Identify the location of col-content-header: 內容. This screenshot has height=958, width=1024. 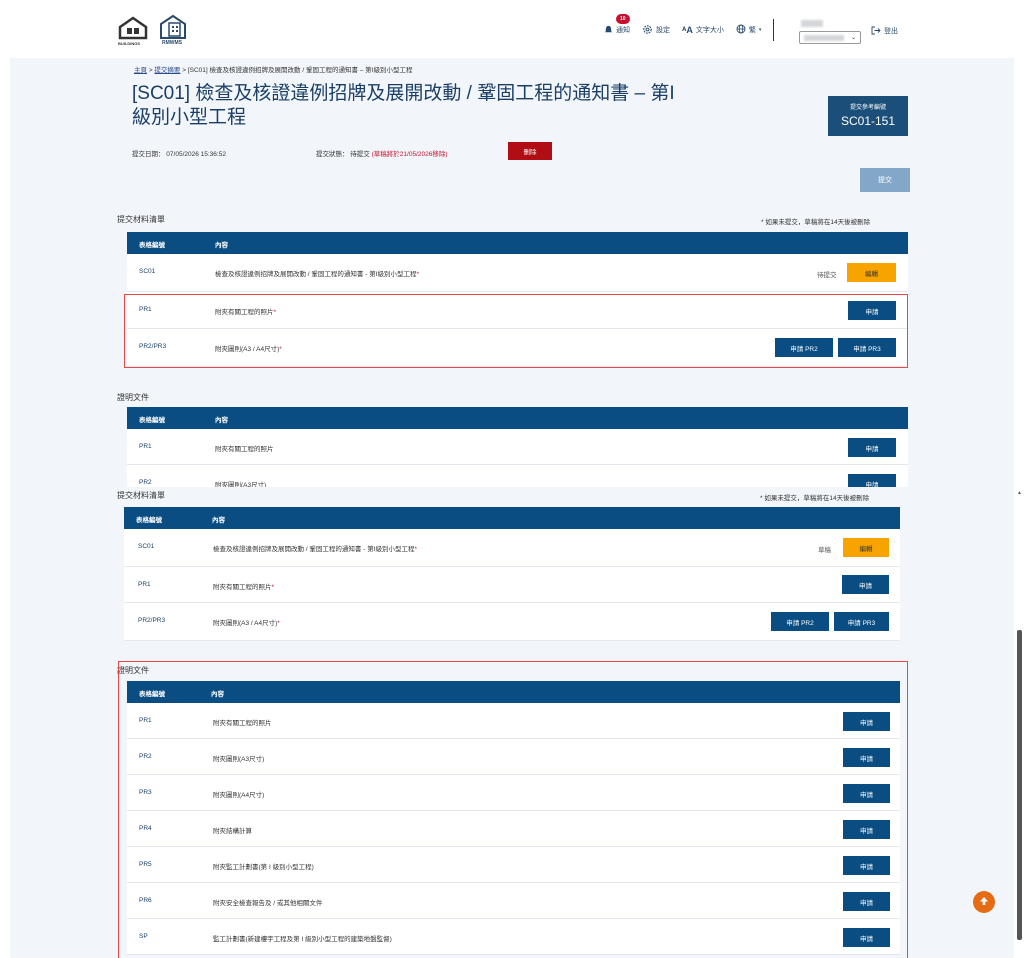
(221, 420).